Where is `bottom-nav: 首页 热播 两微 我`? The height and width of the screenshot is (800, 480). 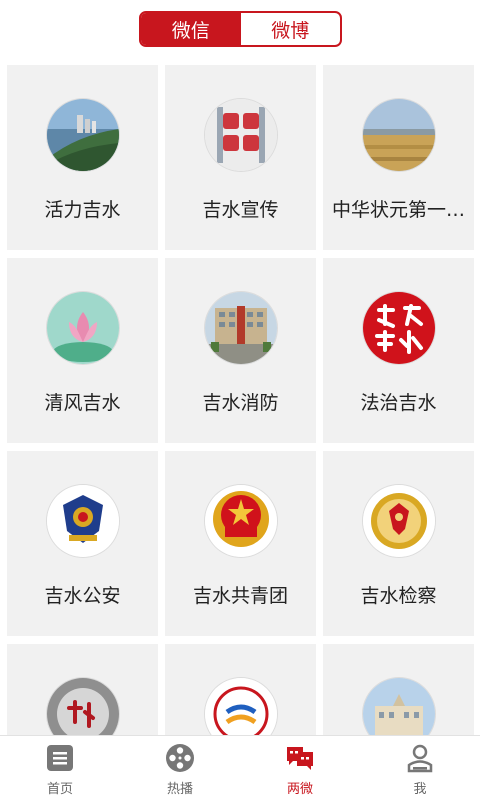 bottom-nav: 首页 热播 两微 我 is located at coordinates (240, 767).